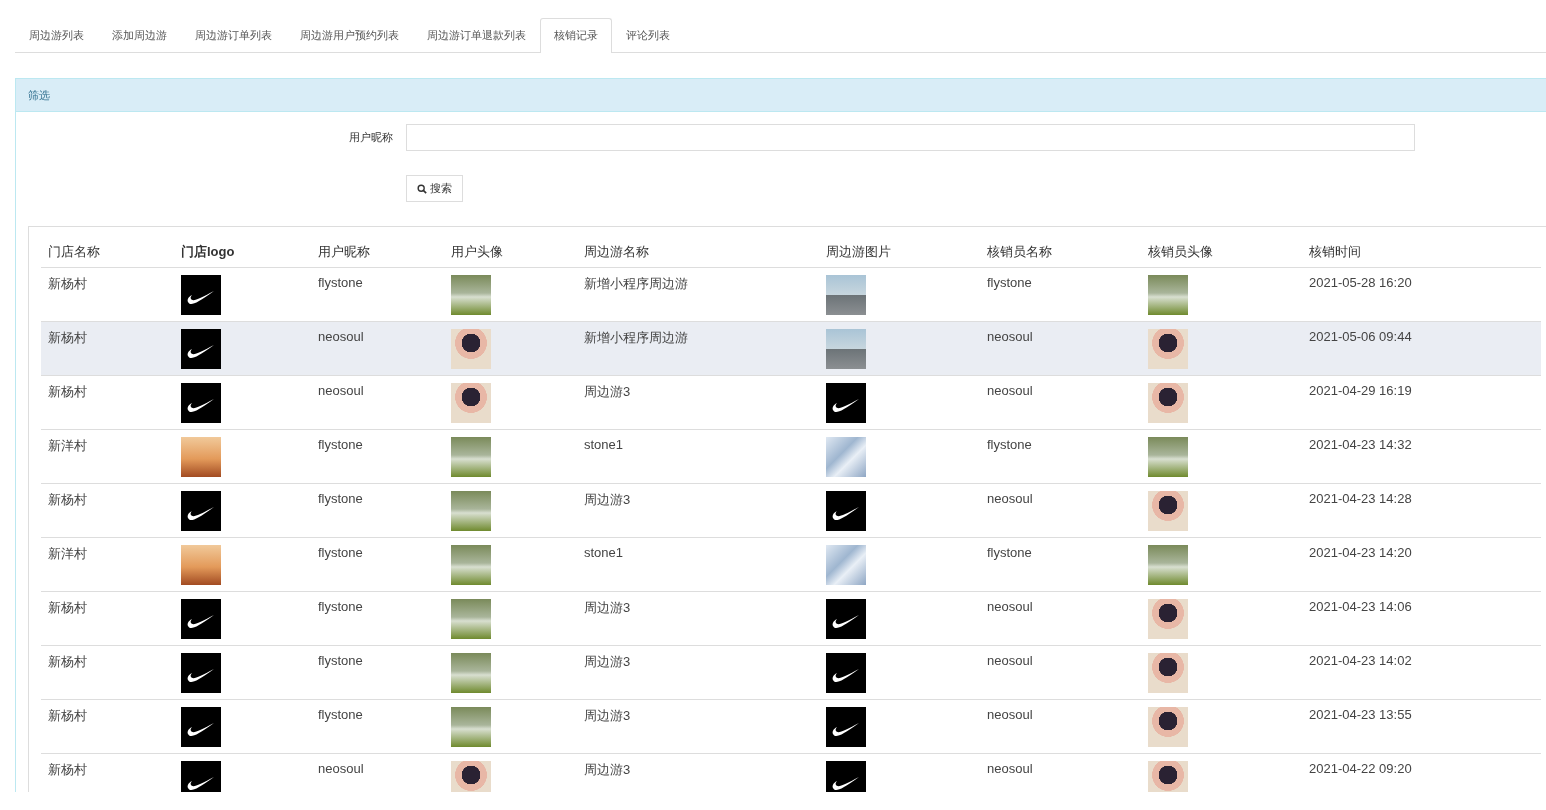 The image size is (1546, 810). Describe the element at coordinates (476, 35) in the screenshot. I see `tab: 周边游订单退款列表` at that location.